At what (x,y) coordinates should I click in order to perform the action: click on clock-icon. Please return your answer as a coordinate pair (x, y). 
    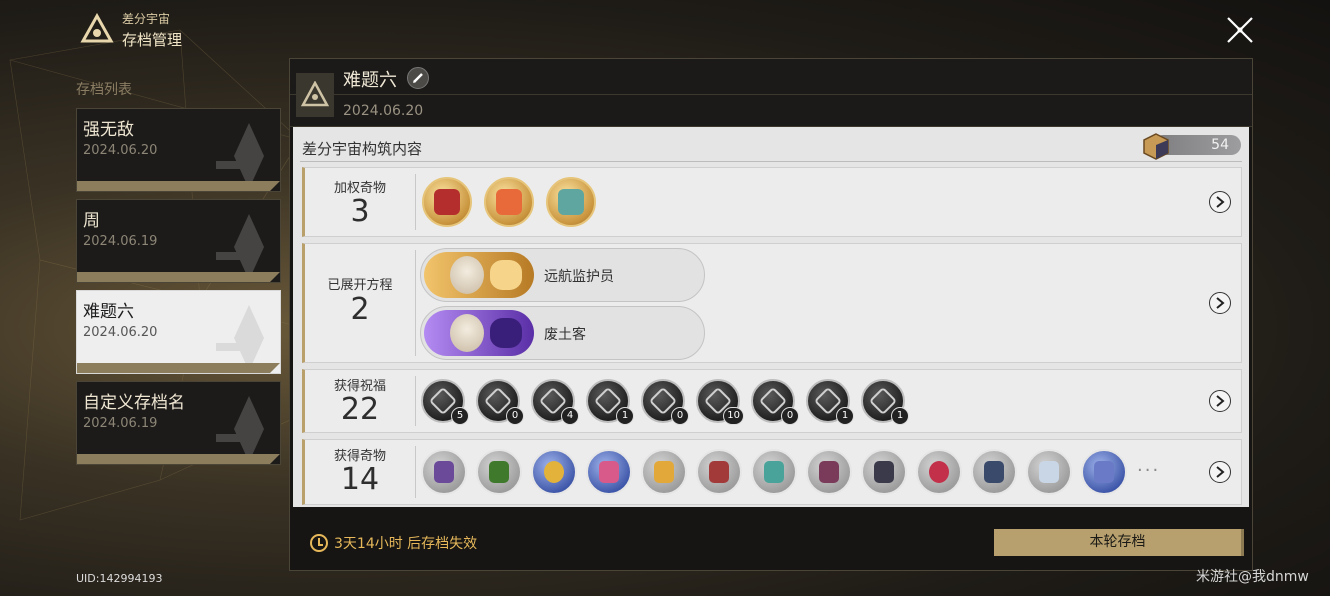
    Looking at the image, I should click on (319, 543).